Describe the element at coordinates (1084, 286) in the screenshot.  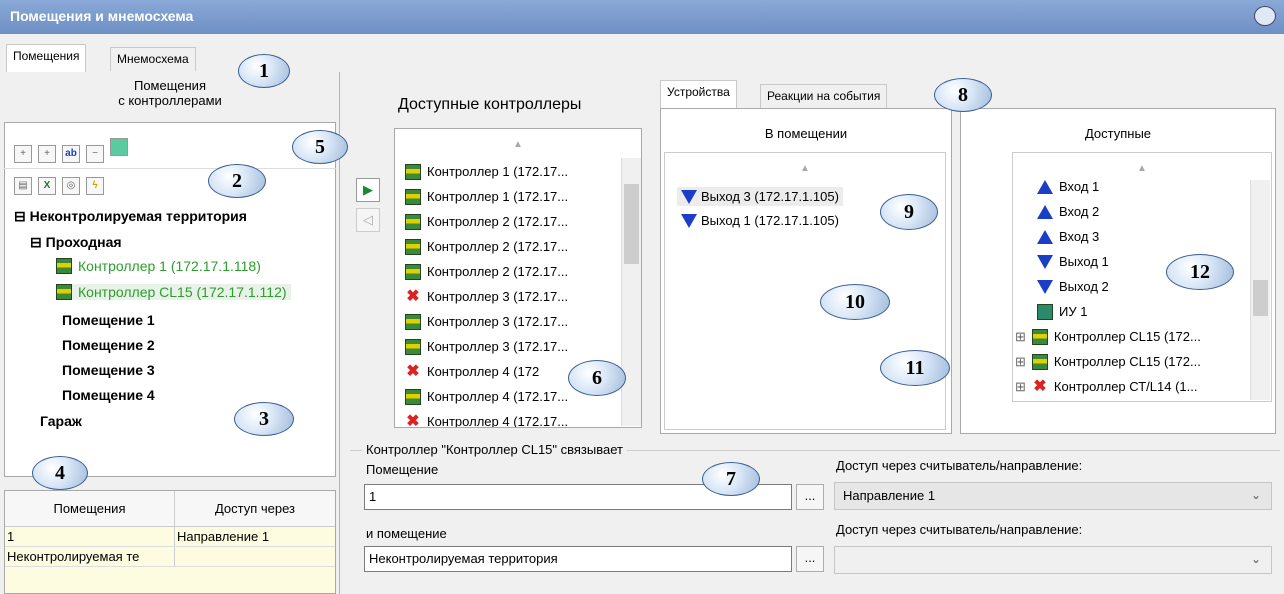
I see `list-item-label: Выход 2` at that location.